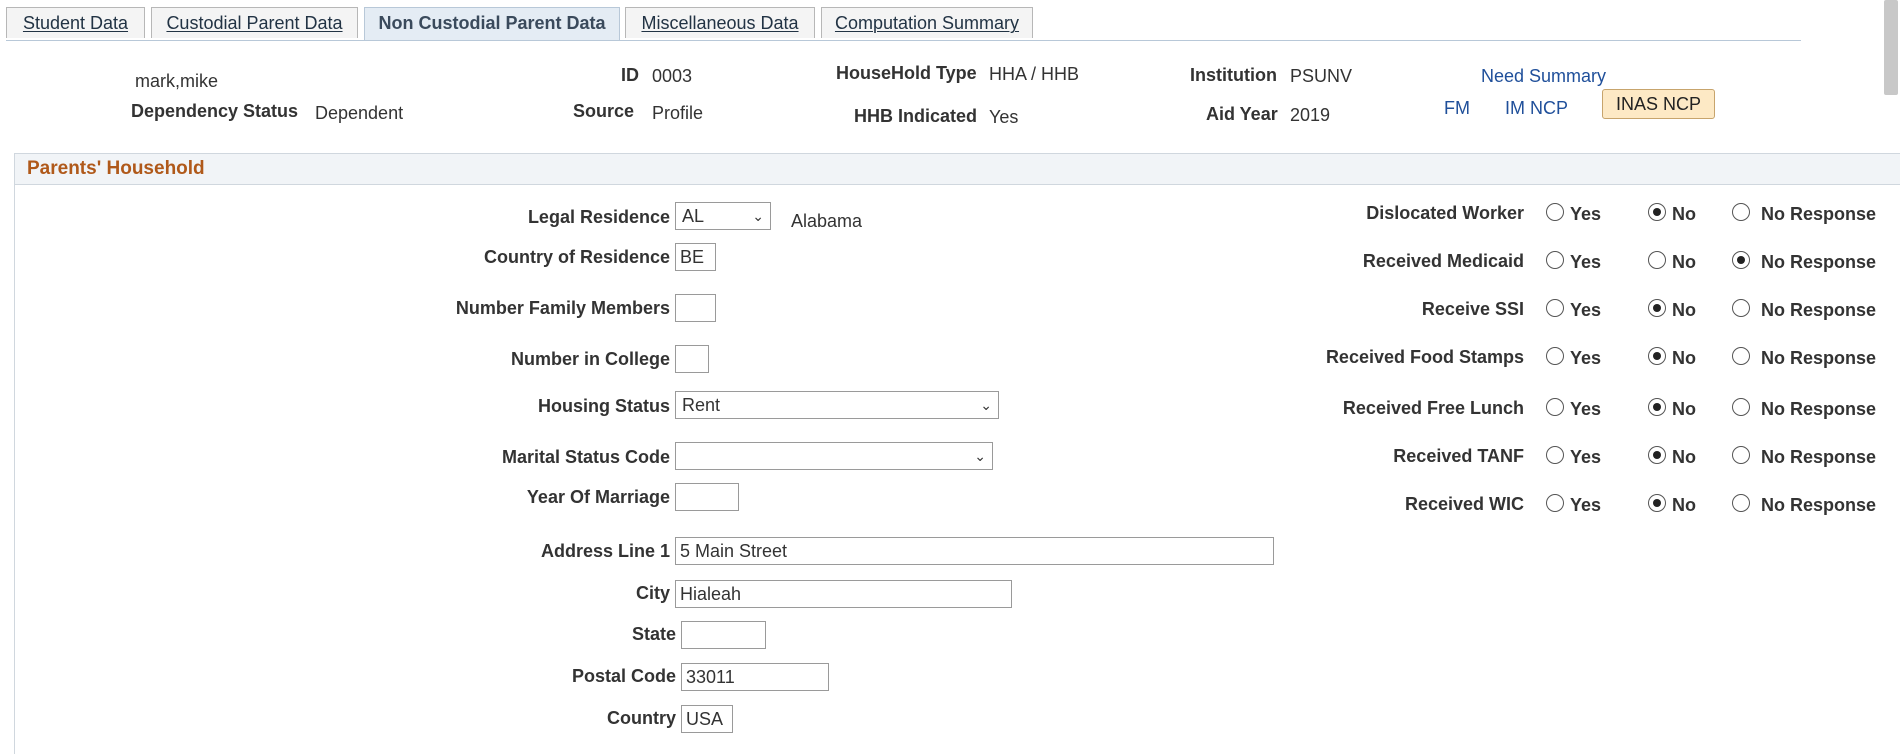 This screenshot has height=754, width=1900. Describe the element at coordinates (1657, 455) in the screenshot. I see `received-tanf-no-radio` at that location.